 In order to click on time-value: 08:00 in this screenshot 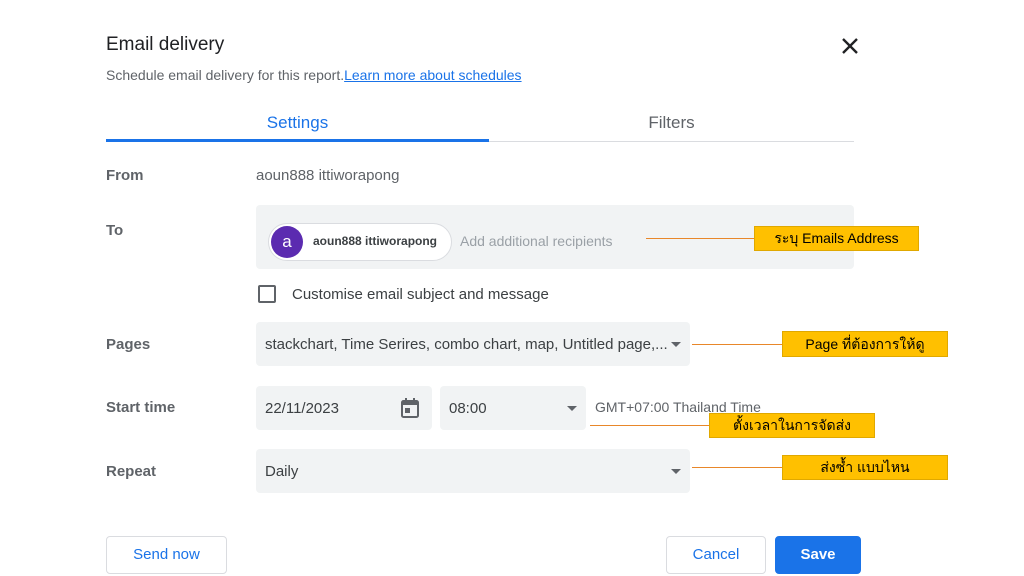, I will do `click(468, 408)`.